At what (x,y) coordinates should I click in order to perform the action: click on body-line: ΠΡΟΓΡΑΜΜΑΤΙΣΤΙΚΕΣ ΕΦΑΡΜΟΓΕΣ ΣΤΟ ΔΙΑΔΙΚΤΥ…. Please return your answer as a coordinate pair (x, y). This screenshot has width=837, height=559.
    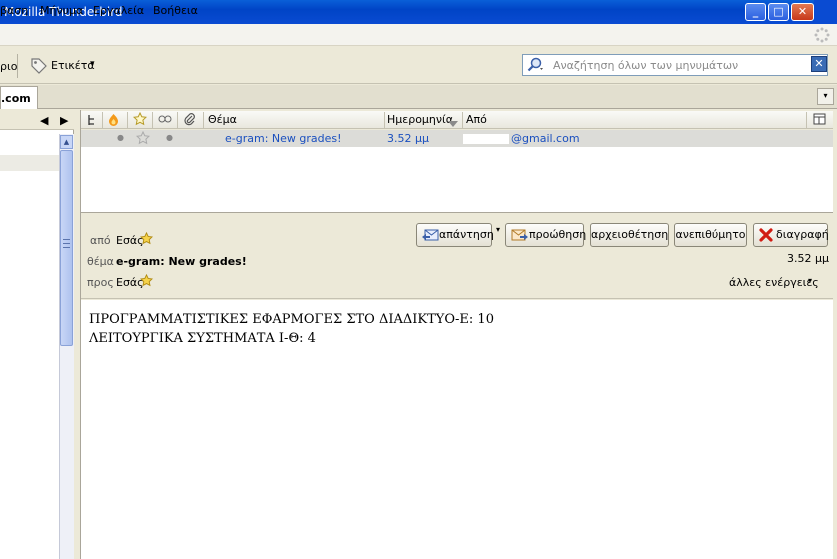
    Looking at the image, I should click on (291, 319).